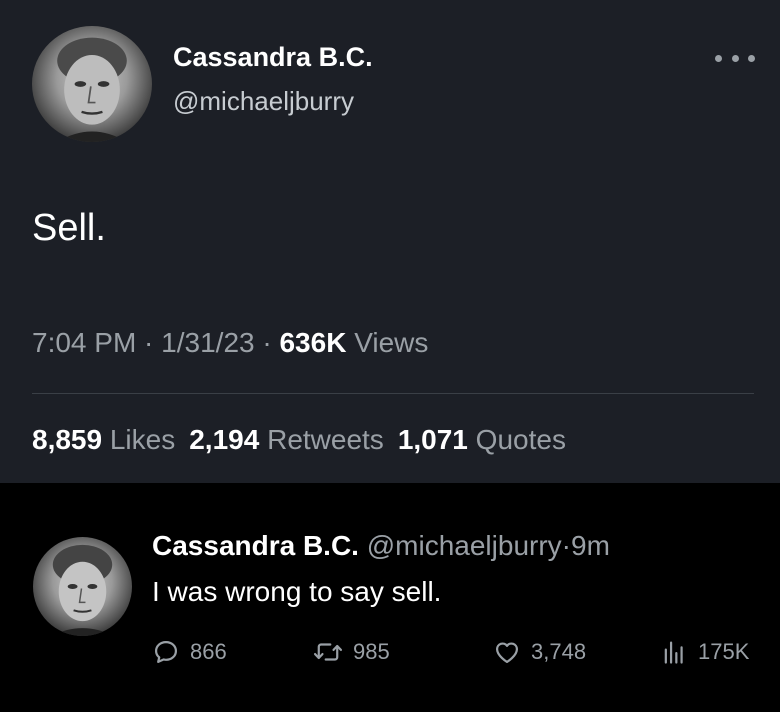 The width and height of the screenshot is (780, 712). I want to click on views-count: 175K, so click(724, 651).